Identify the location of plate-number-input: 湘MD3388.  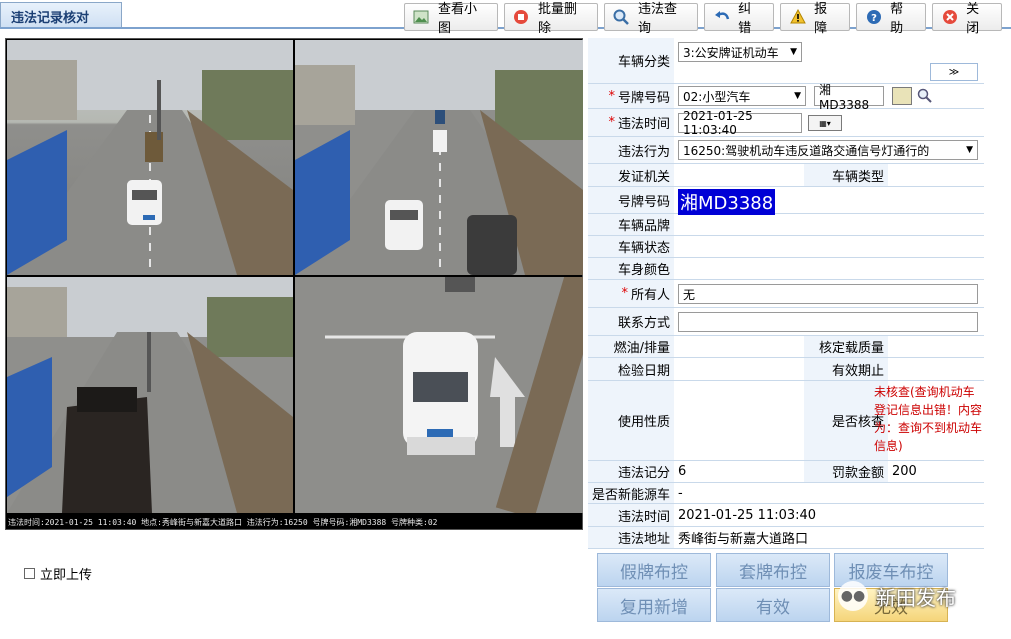
(849, 97).